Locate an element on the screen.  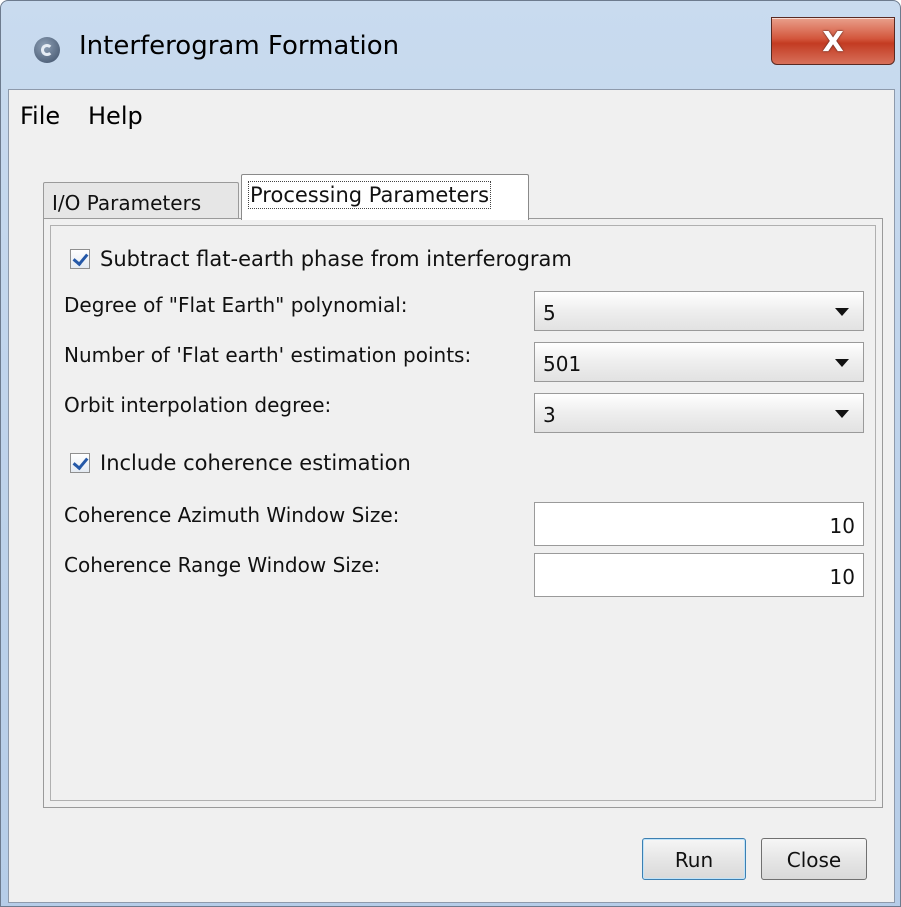
close-icon: X is located at coordinates (833, 41).